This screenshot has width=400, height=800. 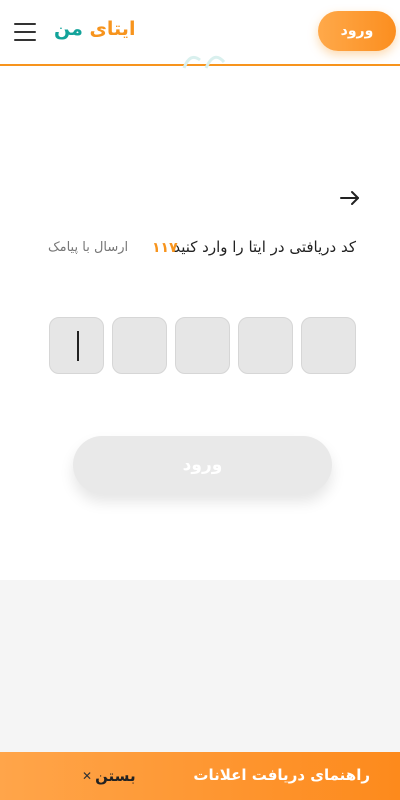 What do you see at coordinates (200, 34) in the screenshot?
I see `app-header: ایتای من ورود` at bounding box center [200, 34].